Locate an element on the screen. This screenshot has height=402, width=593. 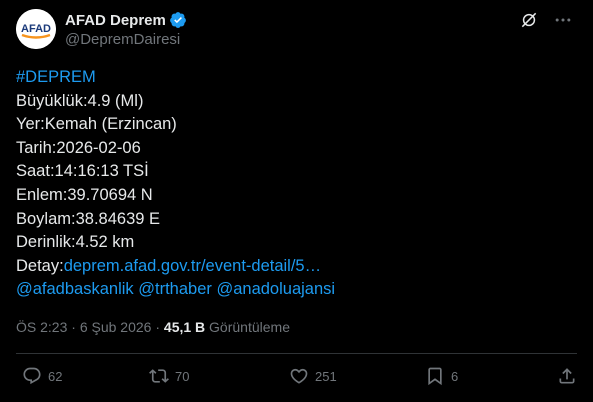
like-button: 251 is located at coordinates (313, 376).